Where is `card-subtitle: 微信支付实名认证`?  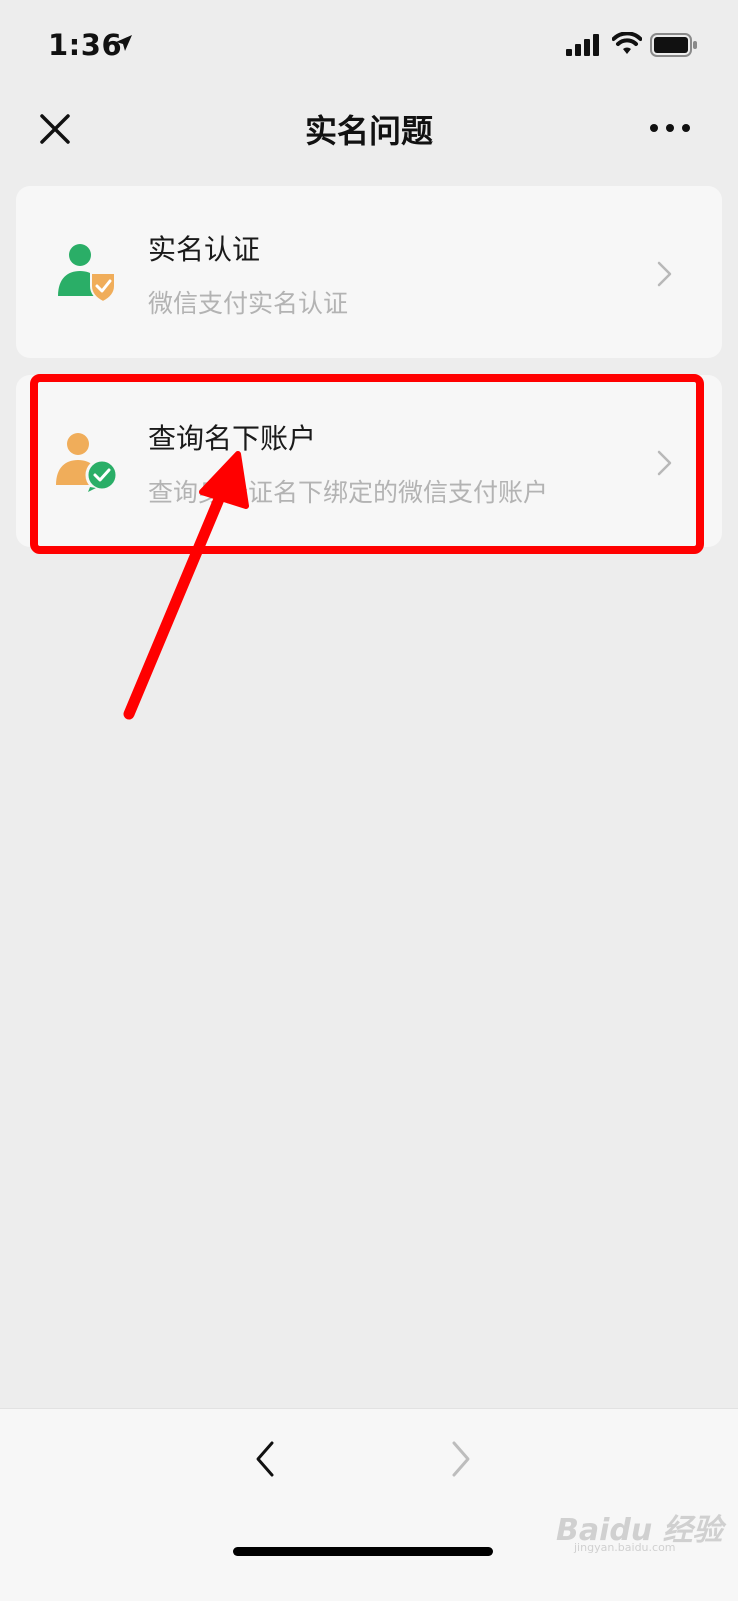 card-subtitle: 微信支付实名认证 is located at coordinates (248, 303).